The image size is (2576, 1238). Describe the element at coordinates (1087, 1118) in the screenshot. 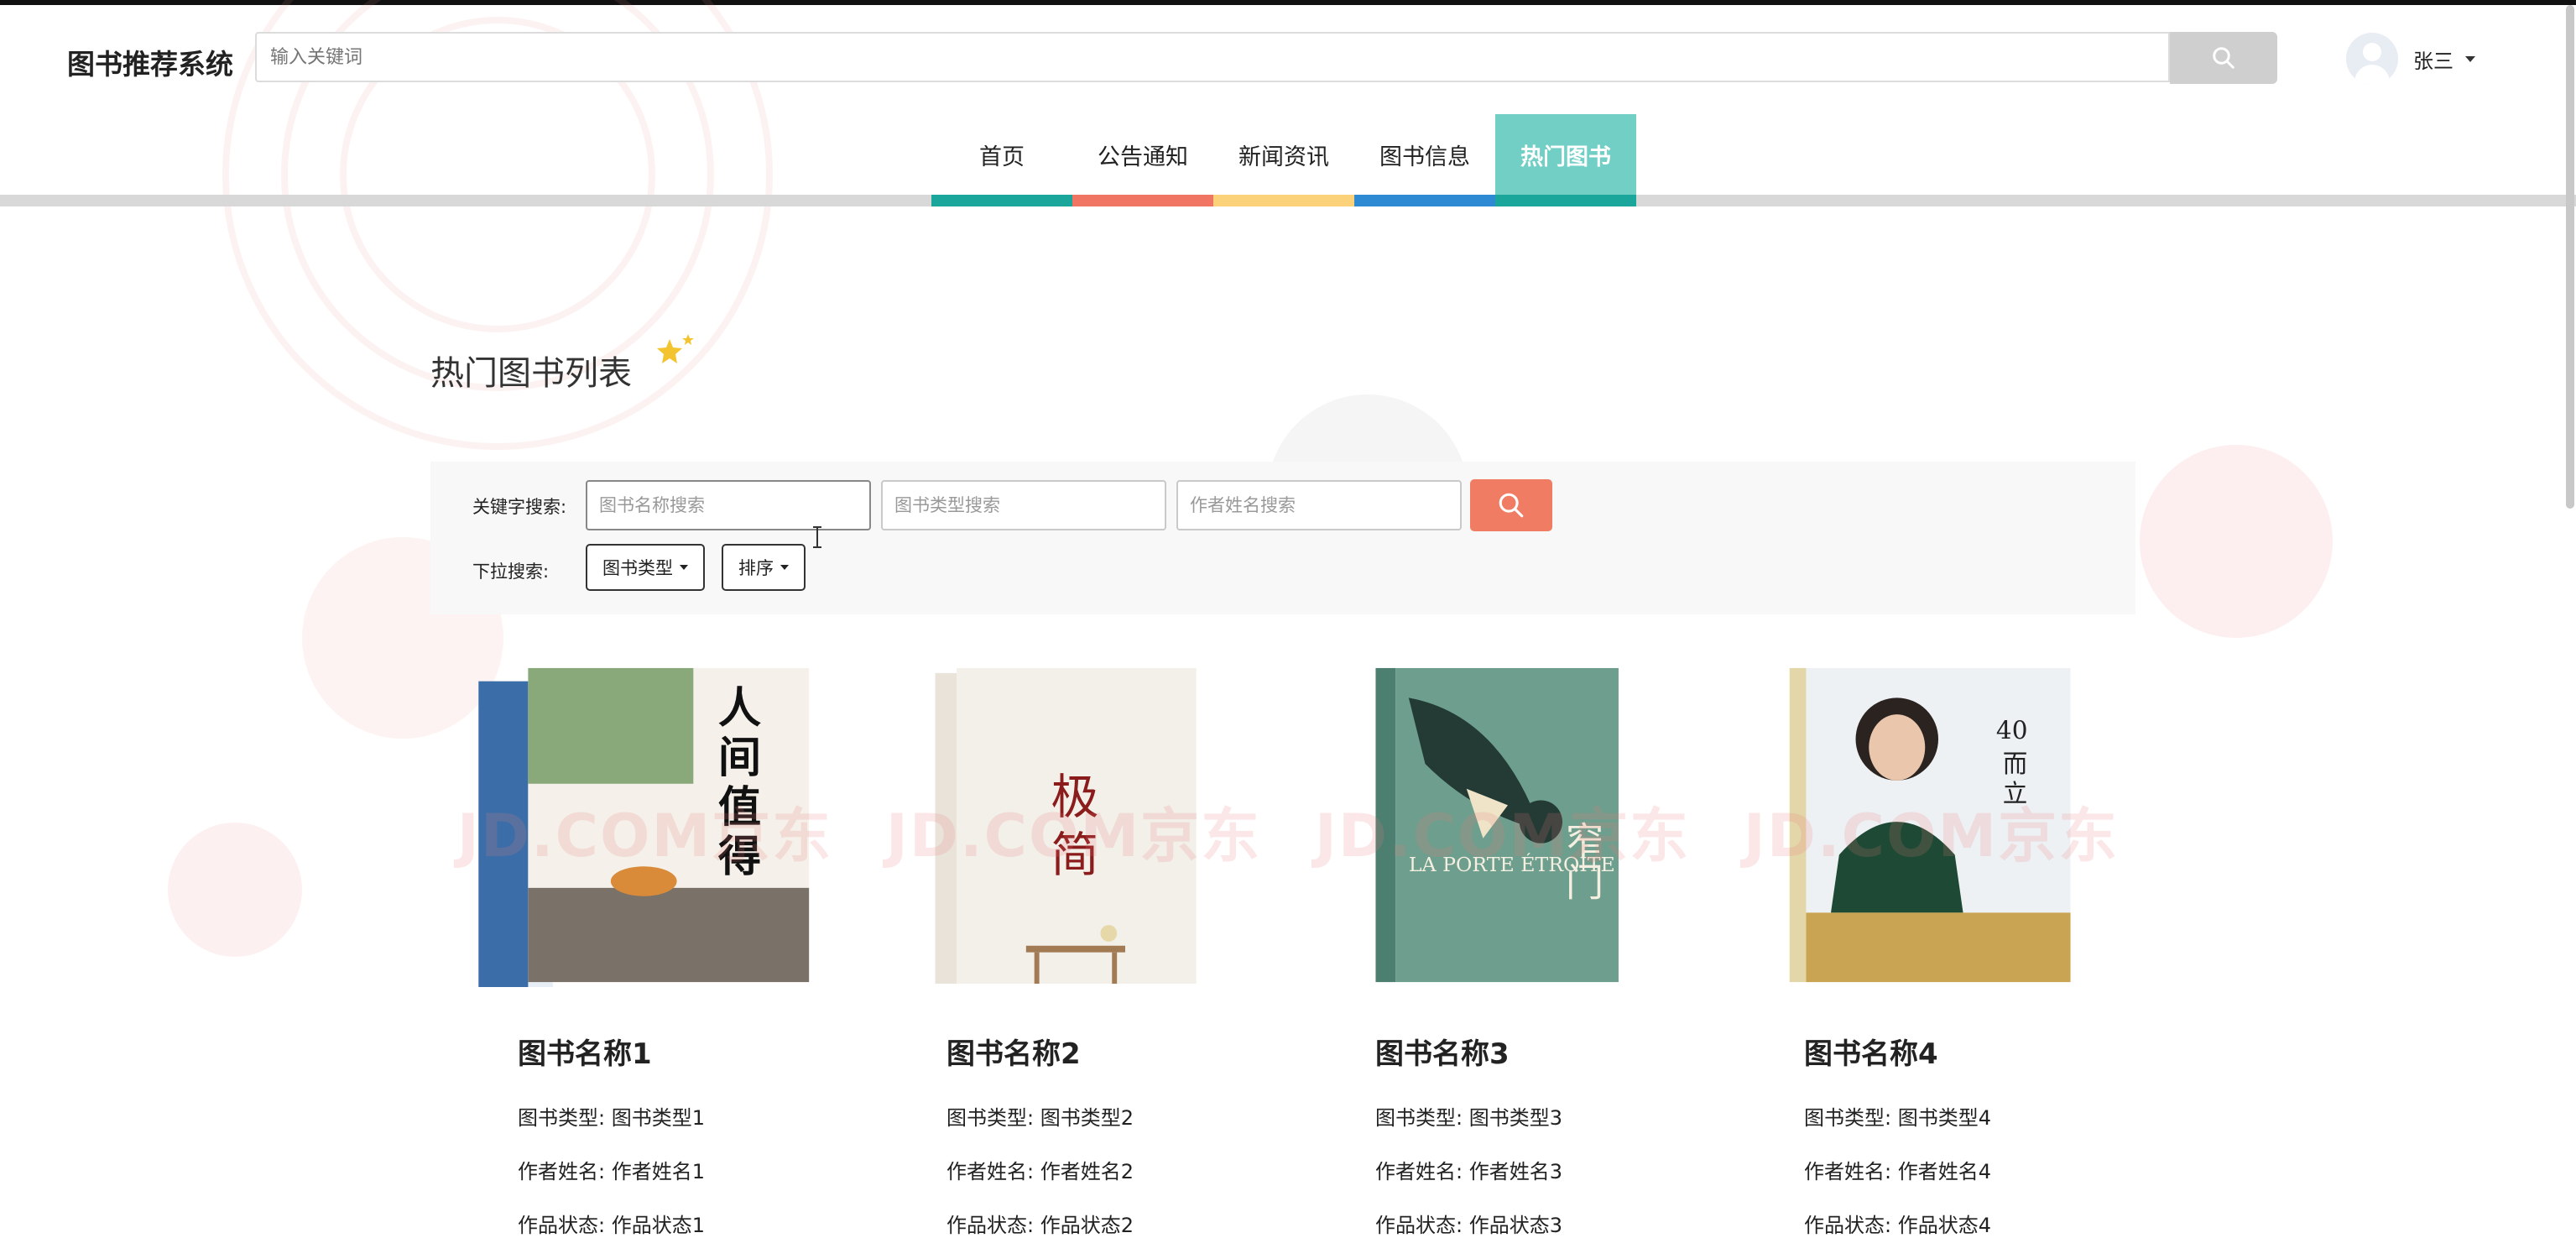

I see `field-value: 图书类型2` at that location.